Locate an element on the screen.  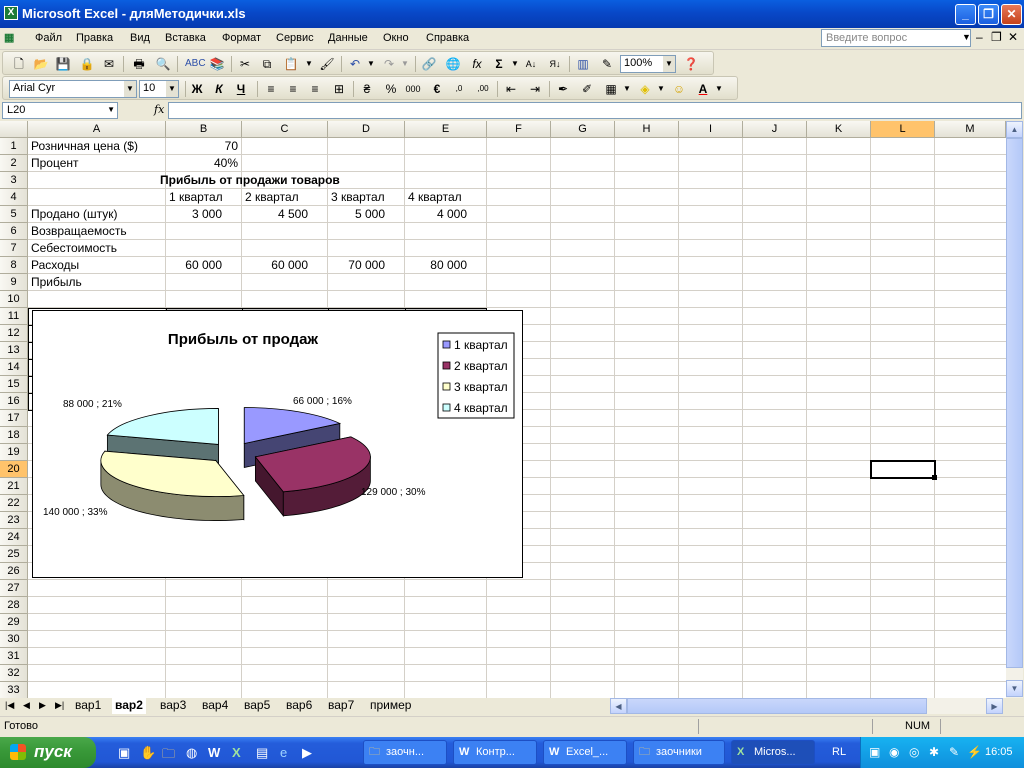
cell-e8: 80 000 is located at coordinates (438, 265).